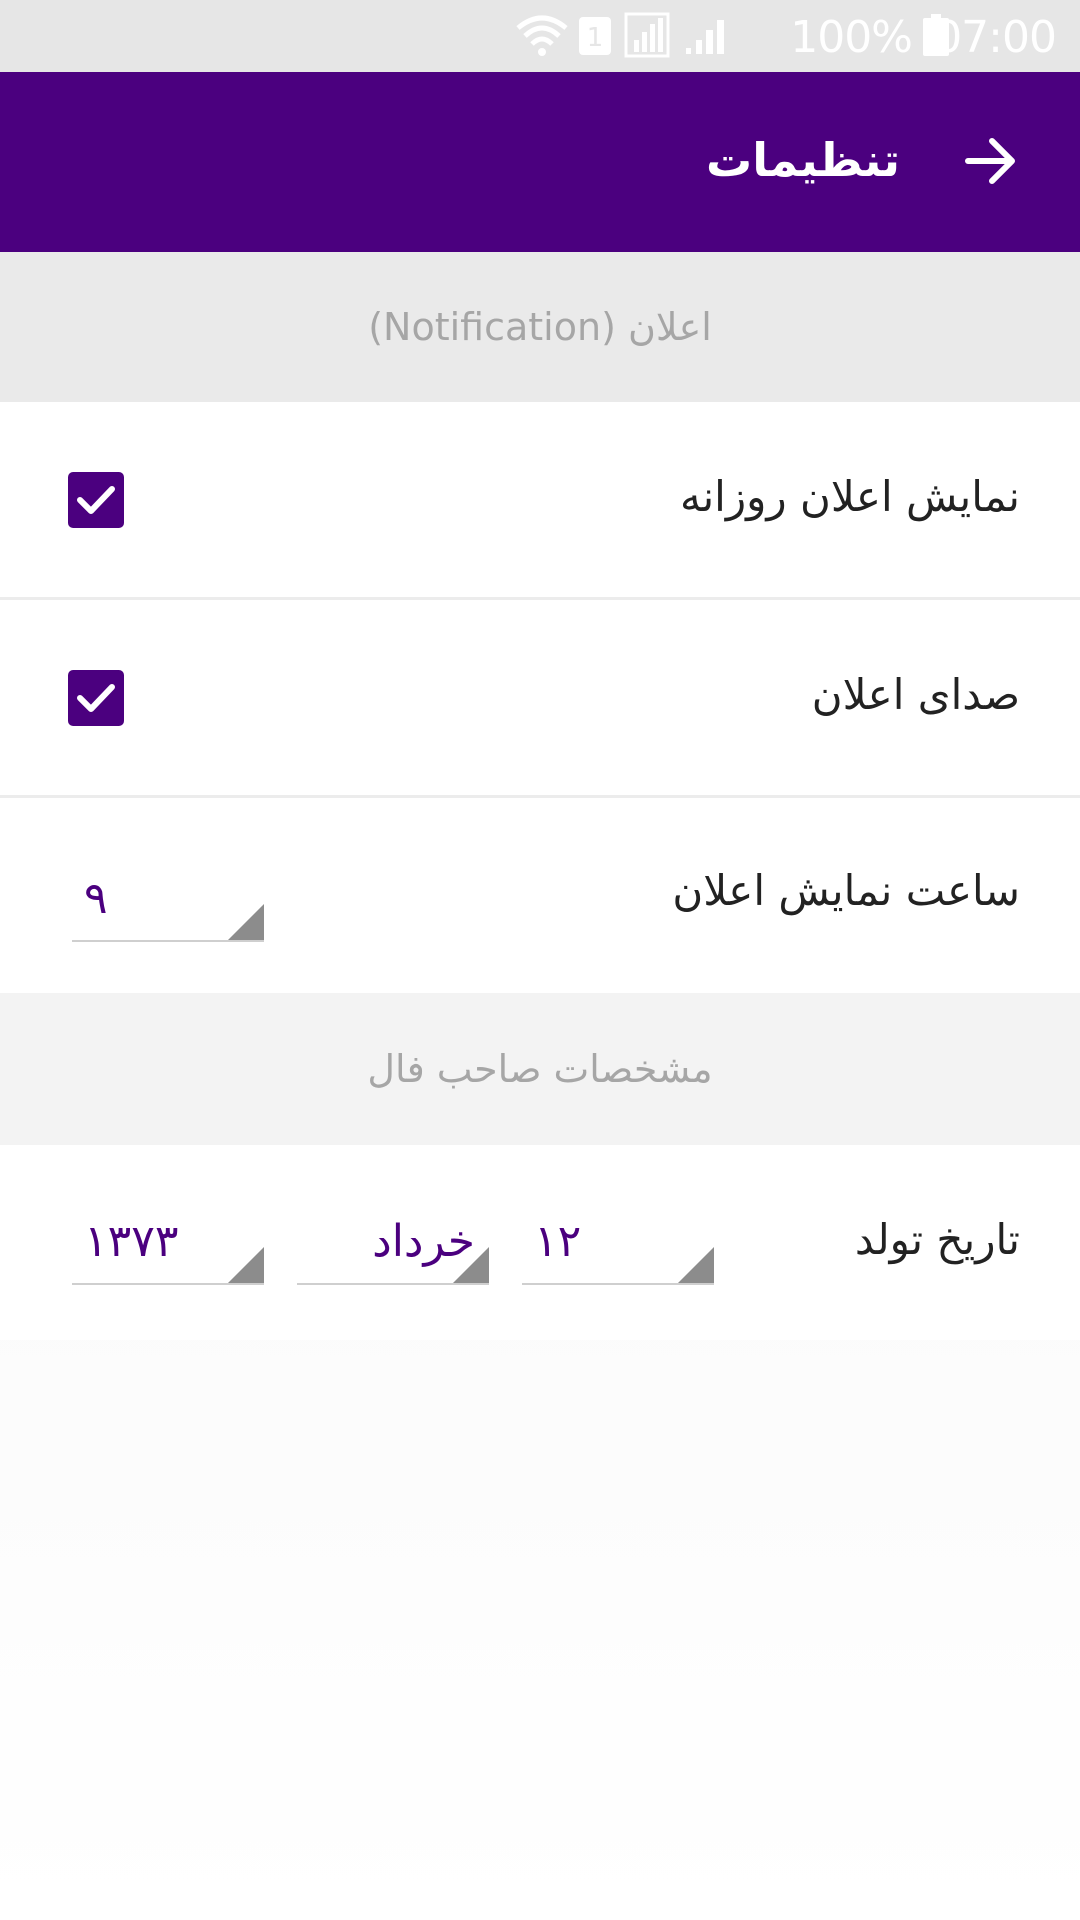  What do you see at coordinates (618, 1249) in the screenshot?
I see `birth-day-spinner: ۱۲` at bounding box center [618, 1249].